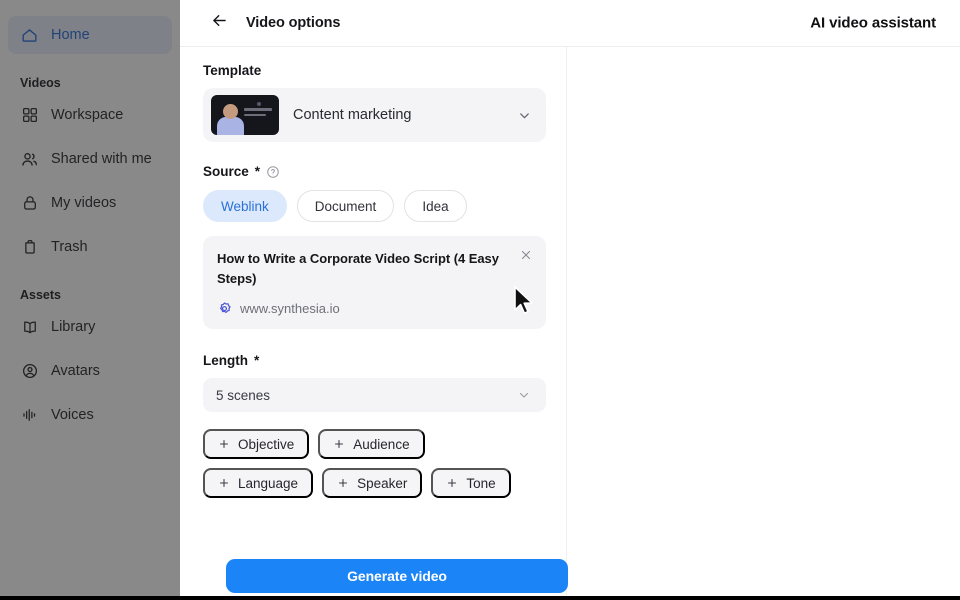  Describe the element at coordinates (243, 395) in the screenshot. I see `length-value: 5 scenes` at that location.